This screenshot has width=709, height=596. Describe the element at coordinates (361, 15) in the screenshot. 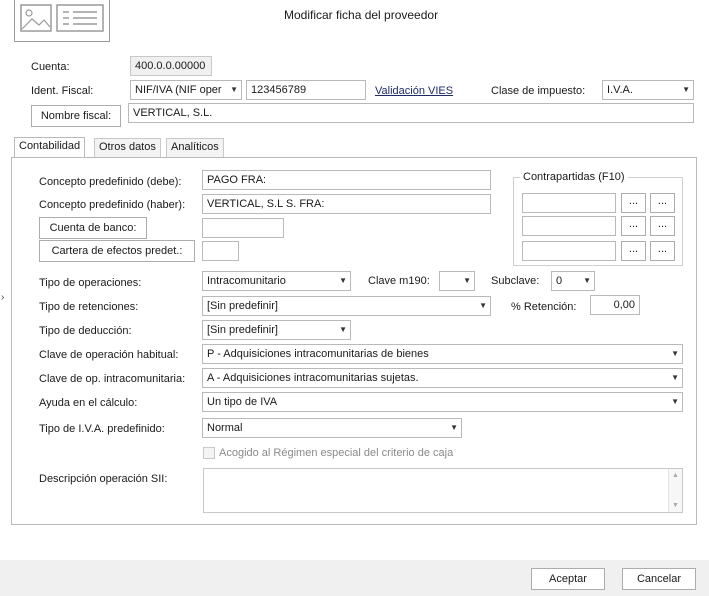

I see `dialog-title: Modificar ficha del proveedor` at that location.